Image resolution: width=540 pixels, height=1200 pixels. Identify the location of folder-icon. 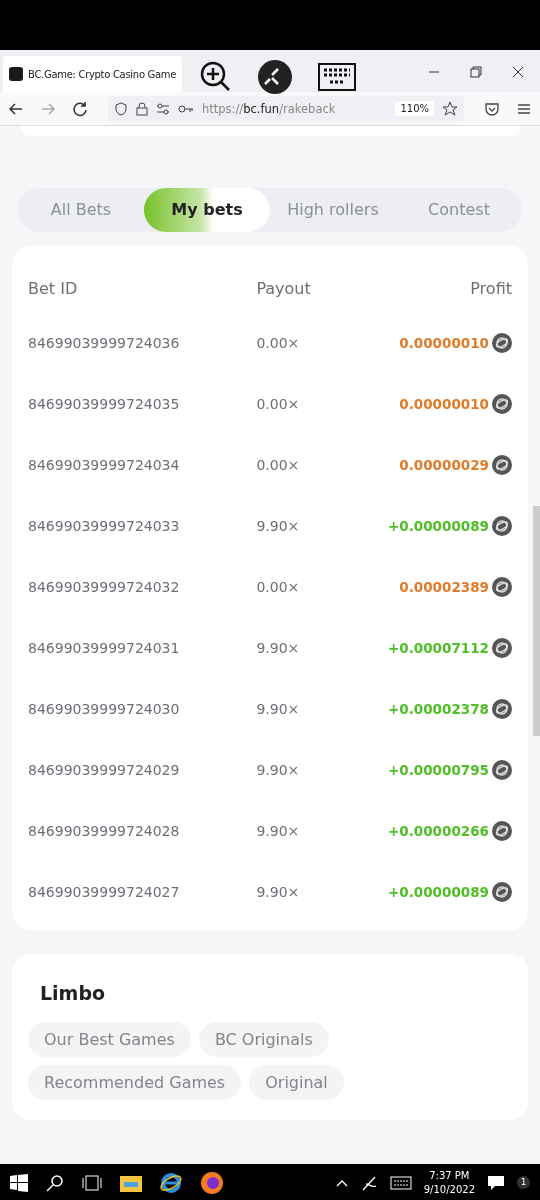
(131, 1182).